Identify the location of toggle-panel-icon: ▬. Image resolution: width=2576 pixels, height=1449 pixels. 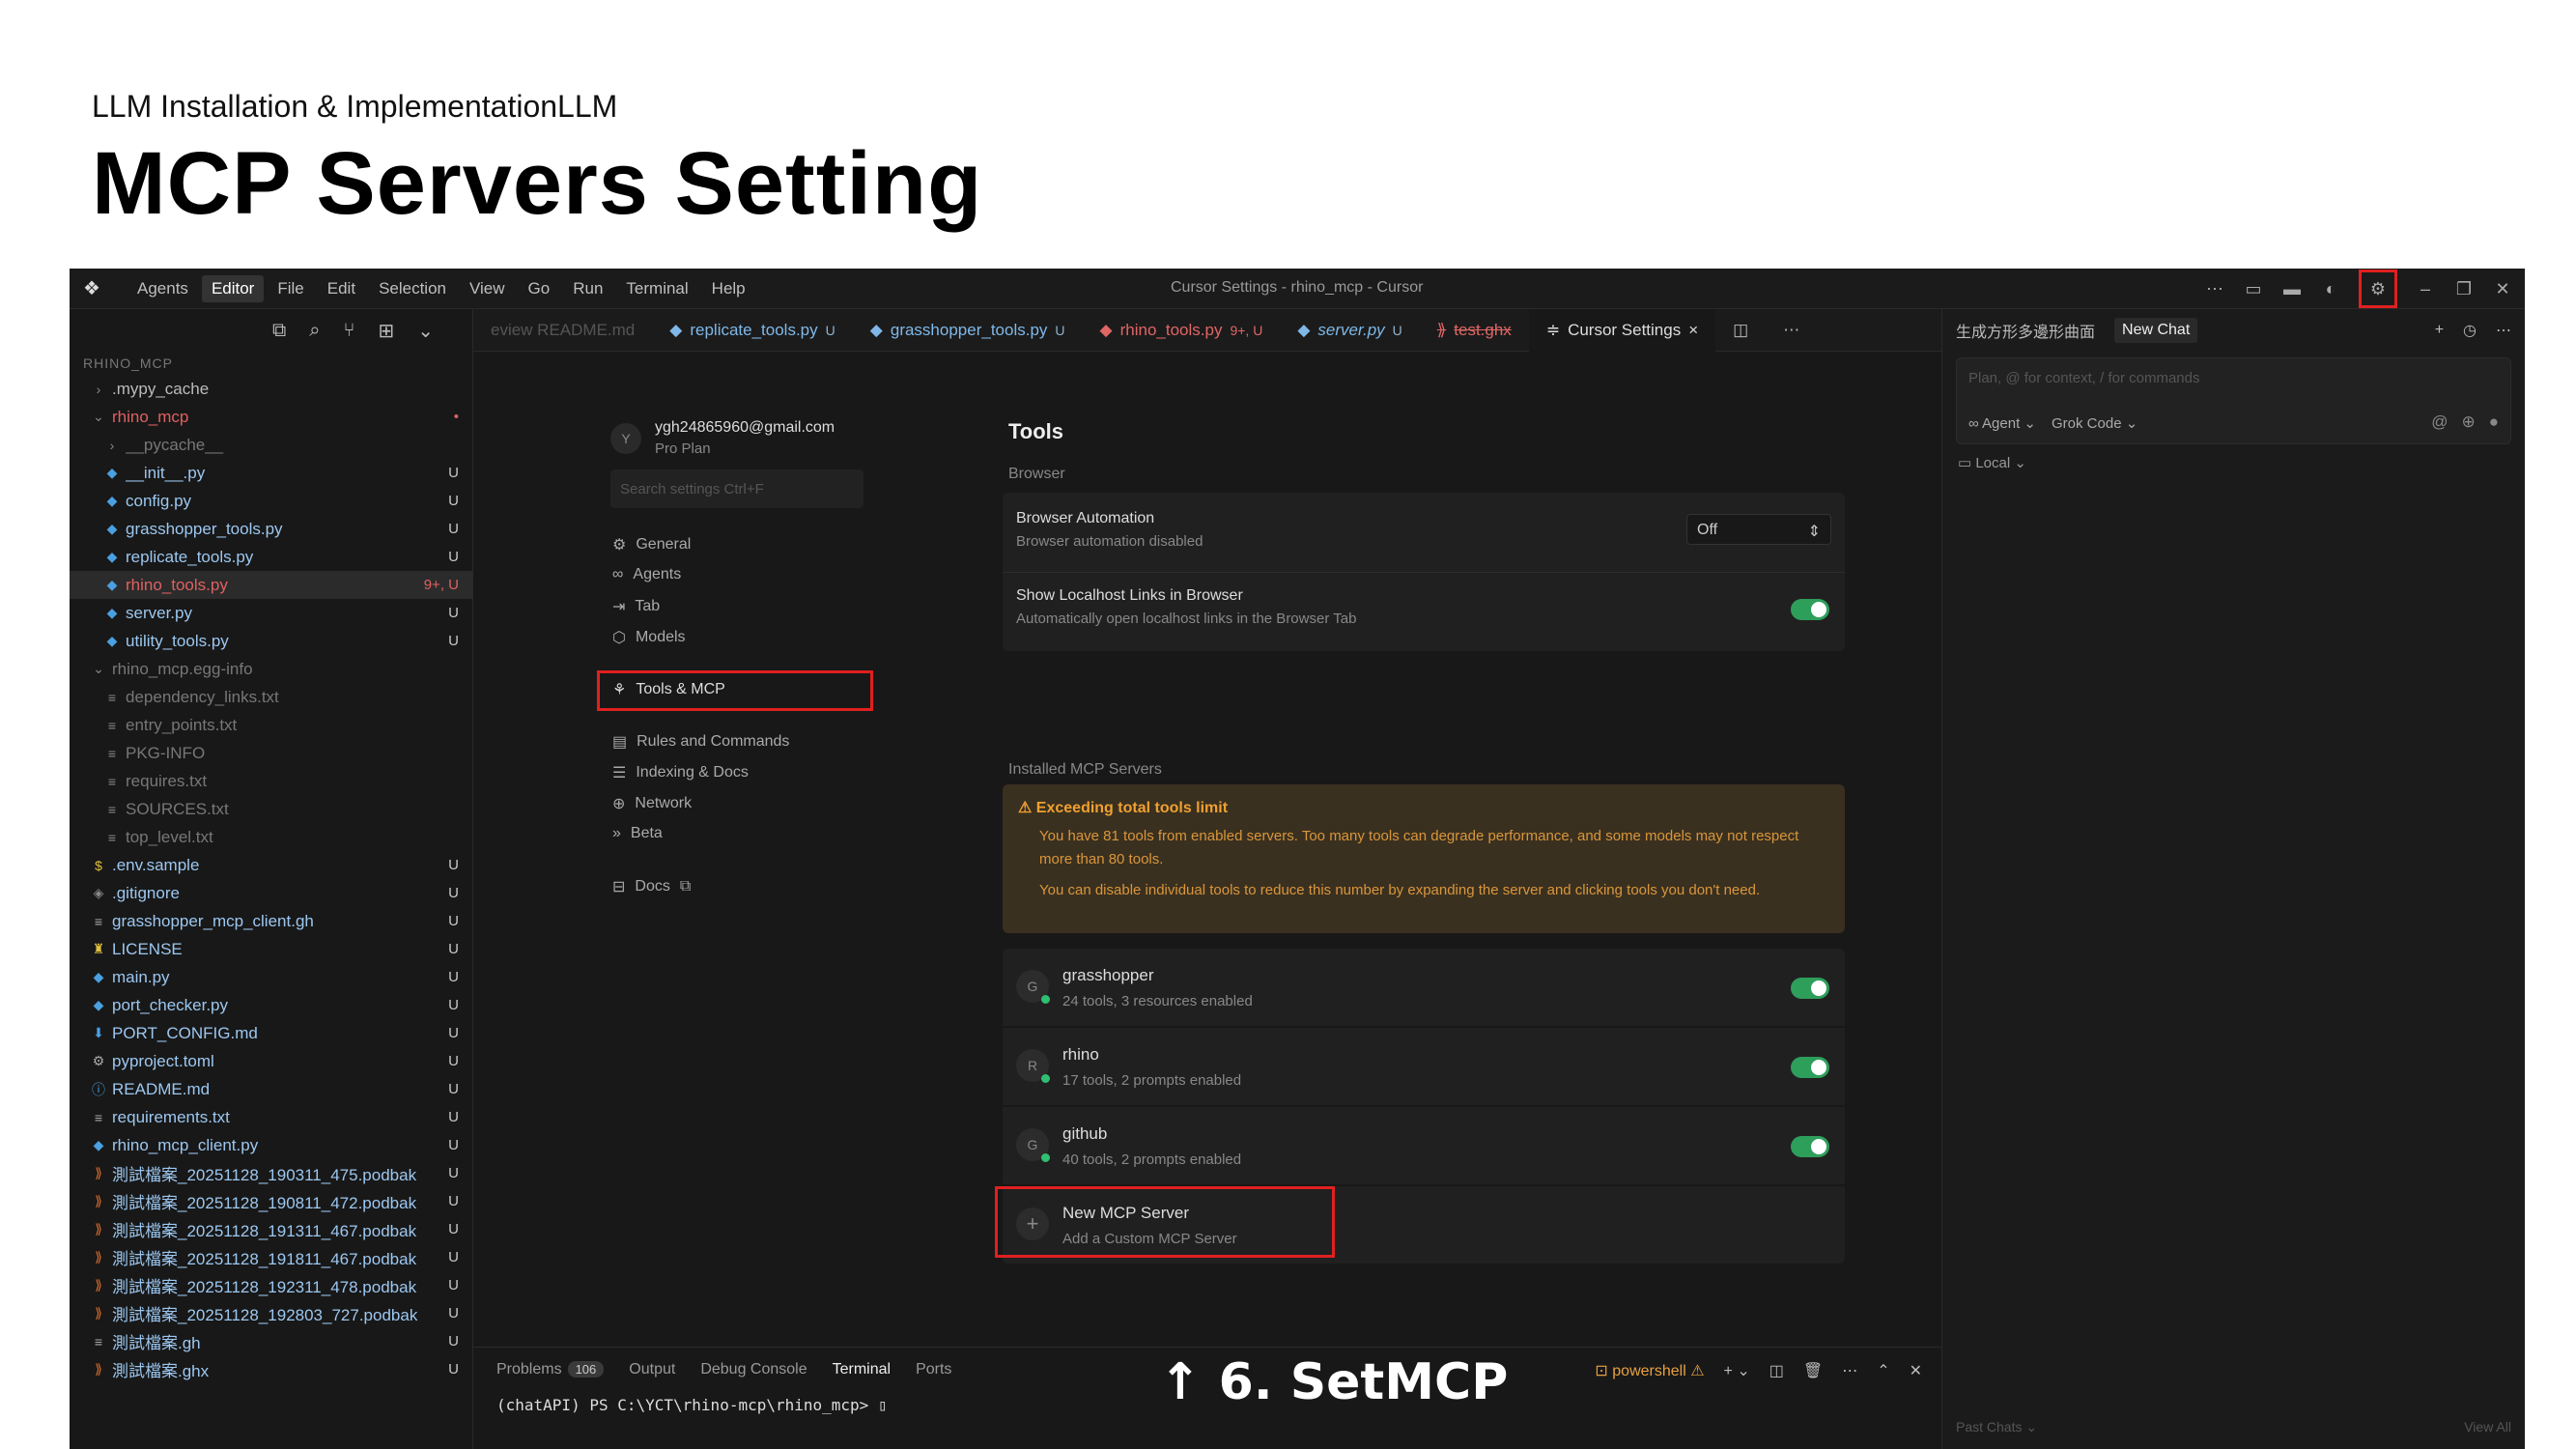
(2292, 289).